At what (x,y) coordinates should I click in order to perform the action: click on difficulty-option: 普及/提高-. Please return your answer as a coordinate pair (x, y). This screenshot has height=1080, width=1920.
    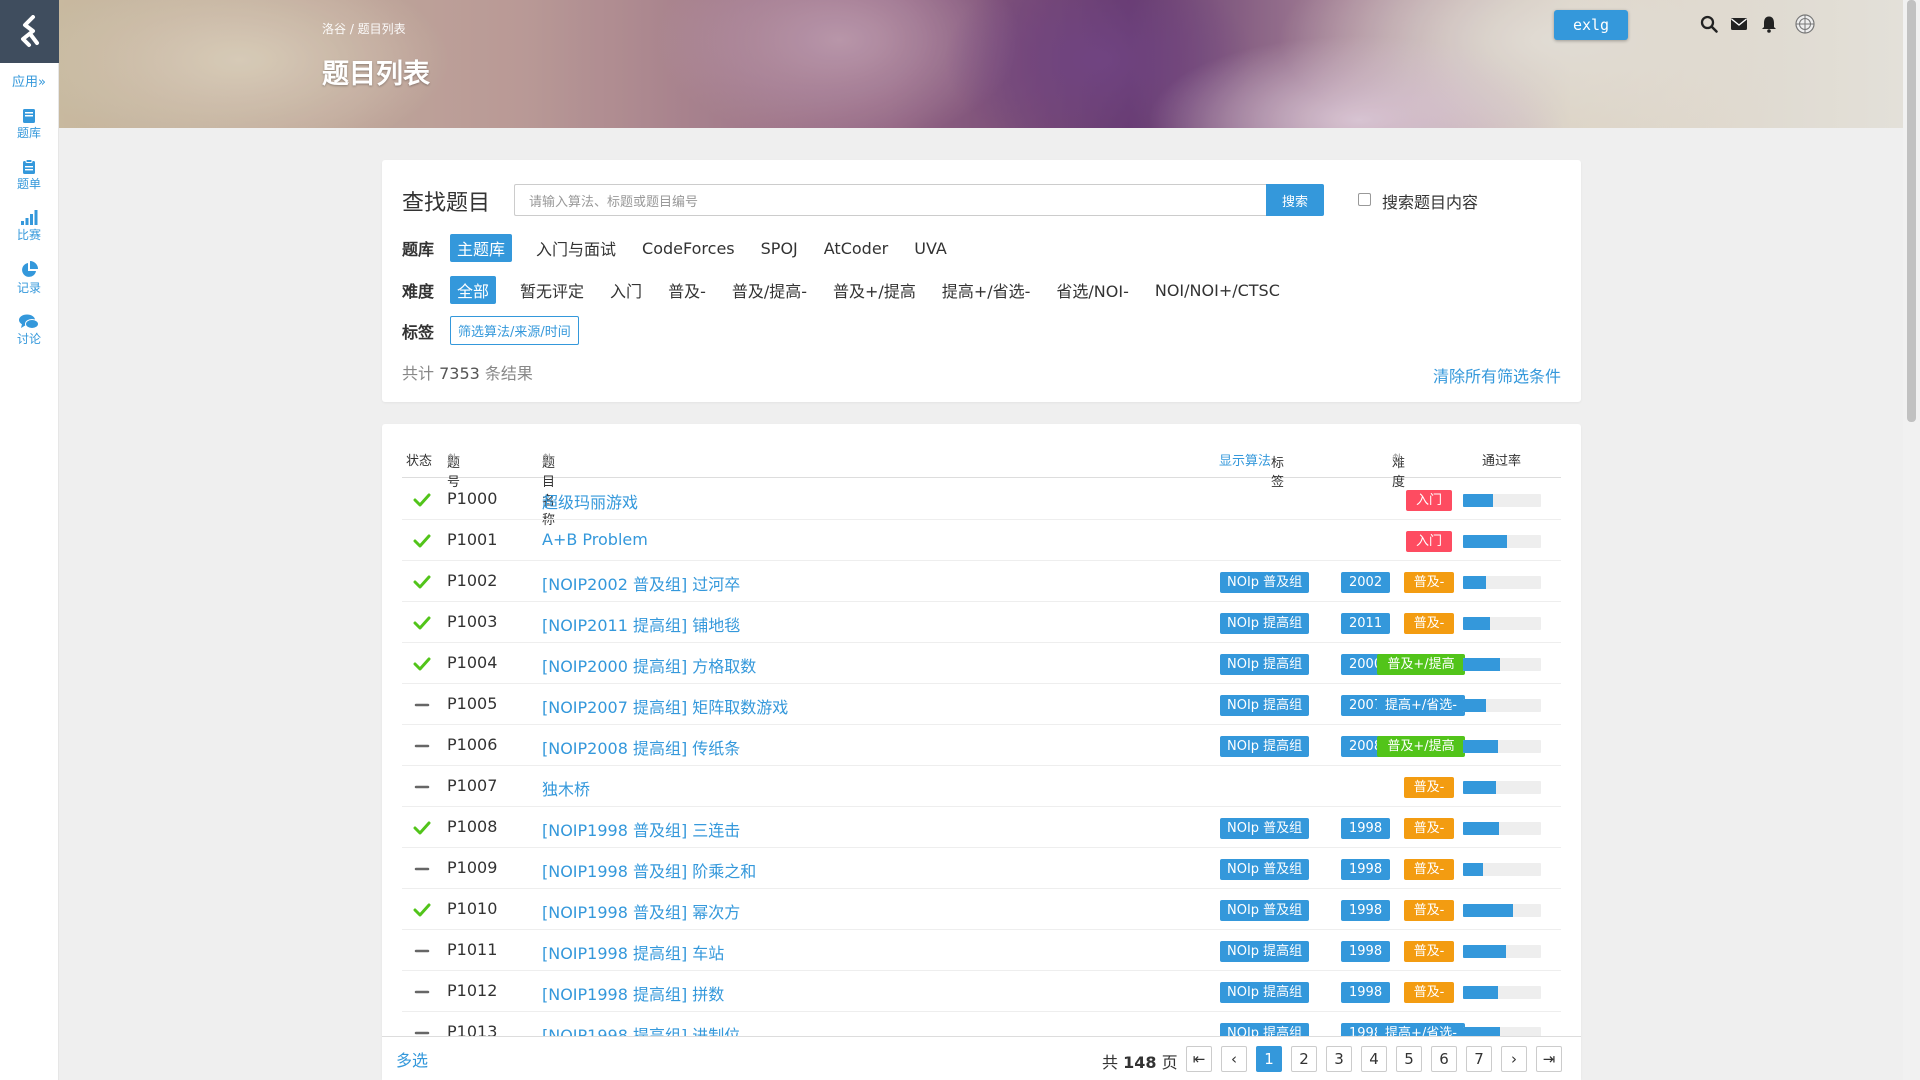
    Looking at the image, I should click on (769, 290).